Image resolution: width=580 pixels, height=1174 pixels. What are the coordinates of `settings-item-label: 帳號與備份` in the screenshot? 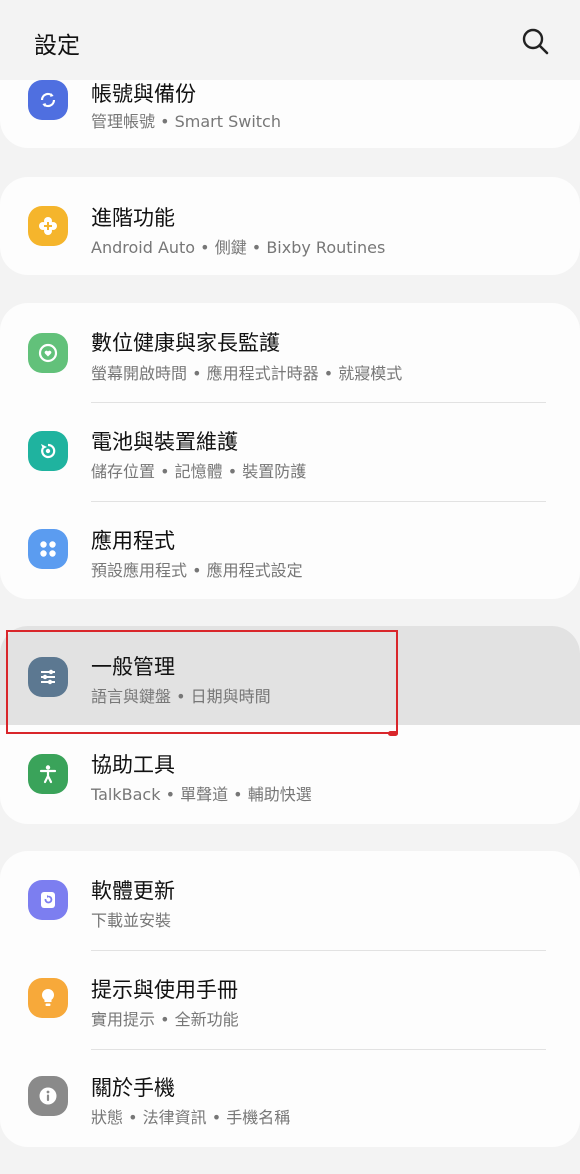 It's located at (143, 94).